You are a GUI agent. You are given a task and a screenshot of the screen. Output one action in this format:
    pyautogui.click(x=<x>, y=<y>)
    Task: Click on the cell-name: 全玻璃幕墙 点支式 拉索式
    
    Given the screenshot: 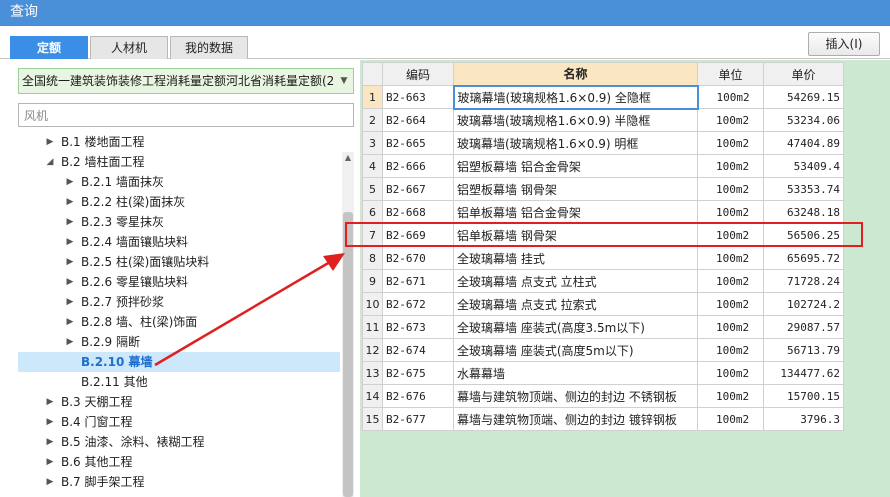 What is the action you would take?
    pyautogui.click(x=575, y=304)
    